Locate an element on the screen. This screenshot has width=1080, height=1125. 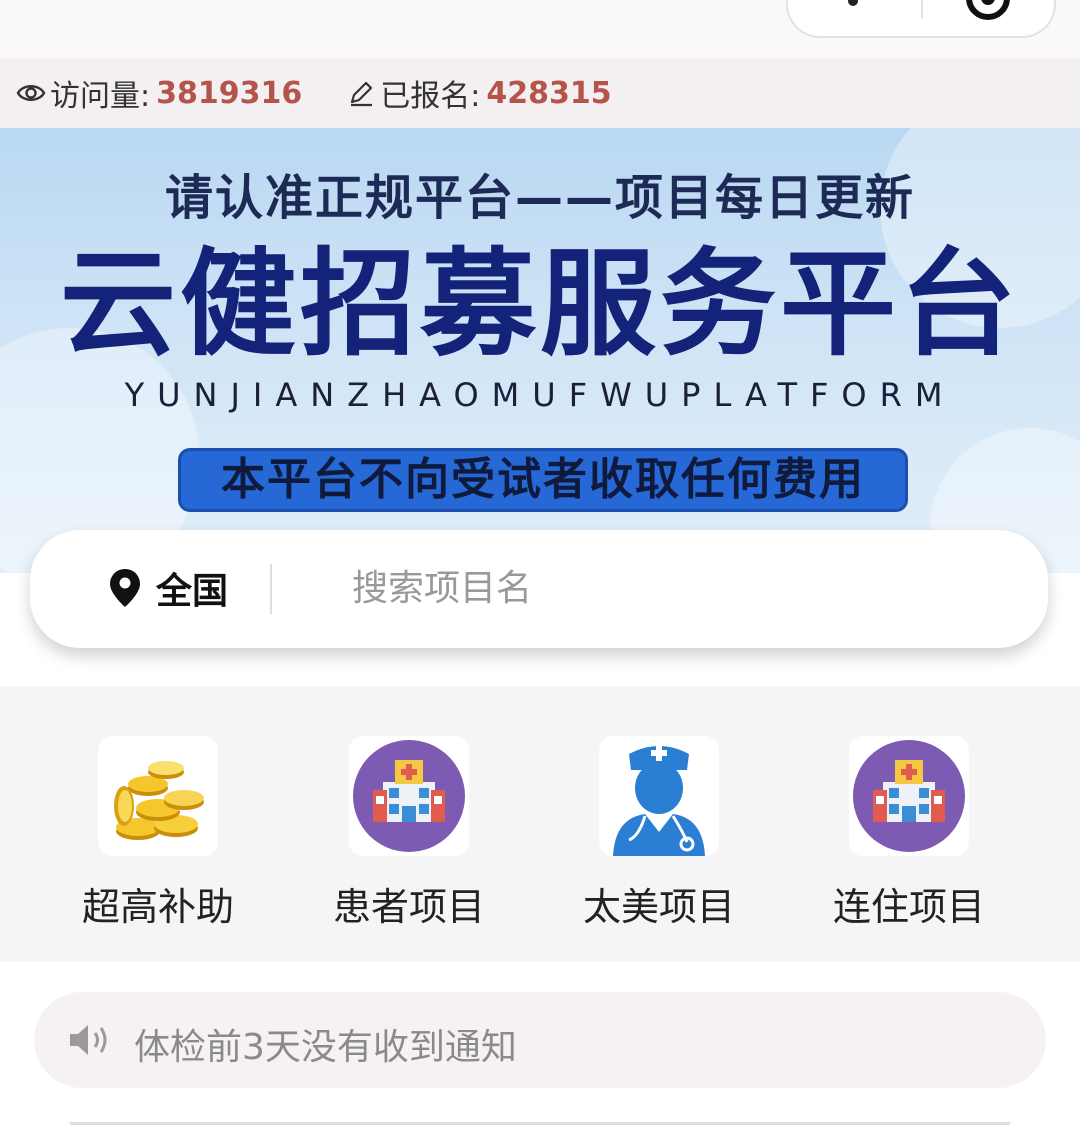
stats-bar: 访问量: 3819316 已报名: 428315 is located at coordinates (540, 93).